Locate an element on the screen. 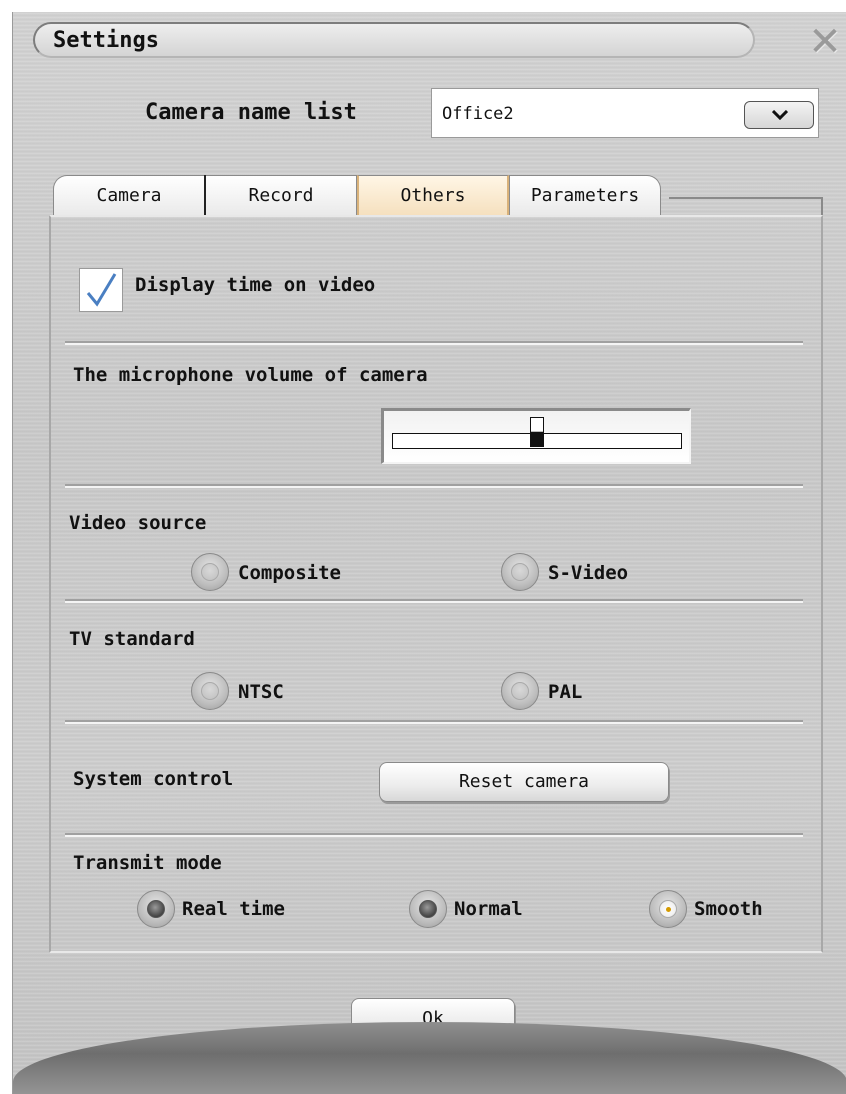  tab-parameters: Parameters is located at coordinates (585, 196).